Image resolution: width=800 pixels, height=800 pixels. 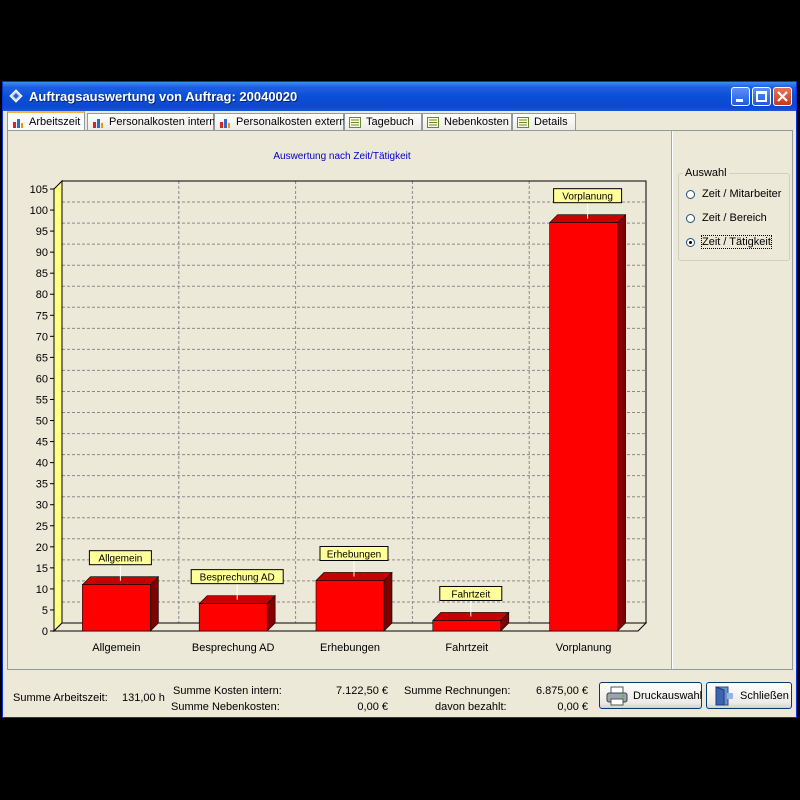 I want to click on radio-zeit-mitarbeiter: Zeit / Mitarbeiter, so click(x=733, y=194).